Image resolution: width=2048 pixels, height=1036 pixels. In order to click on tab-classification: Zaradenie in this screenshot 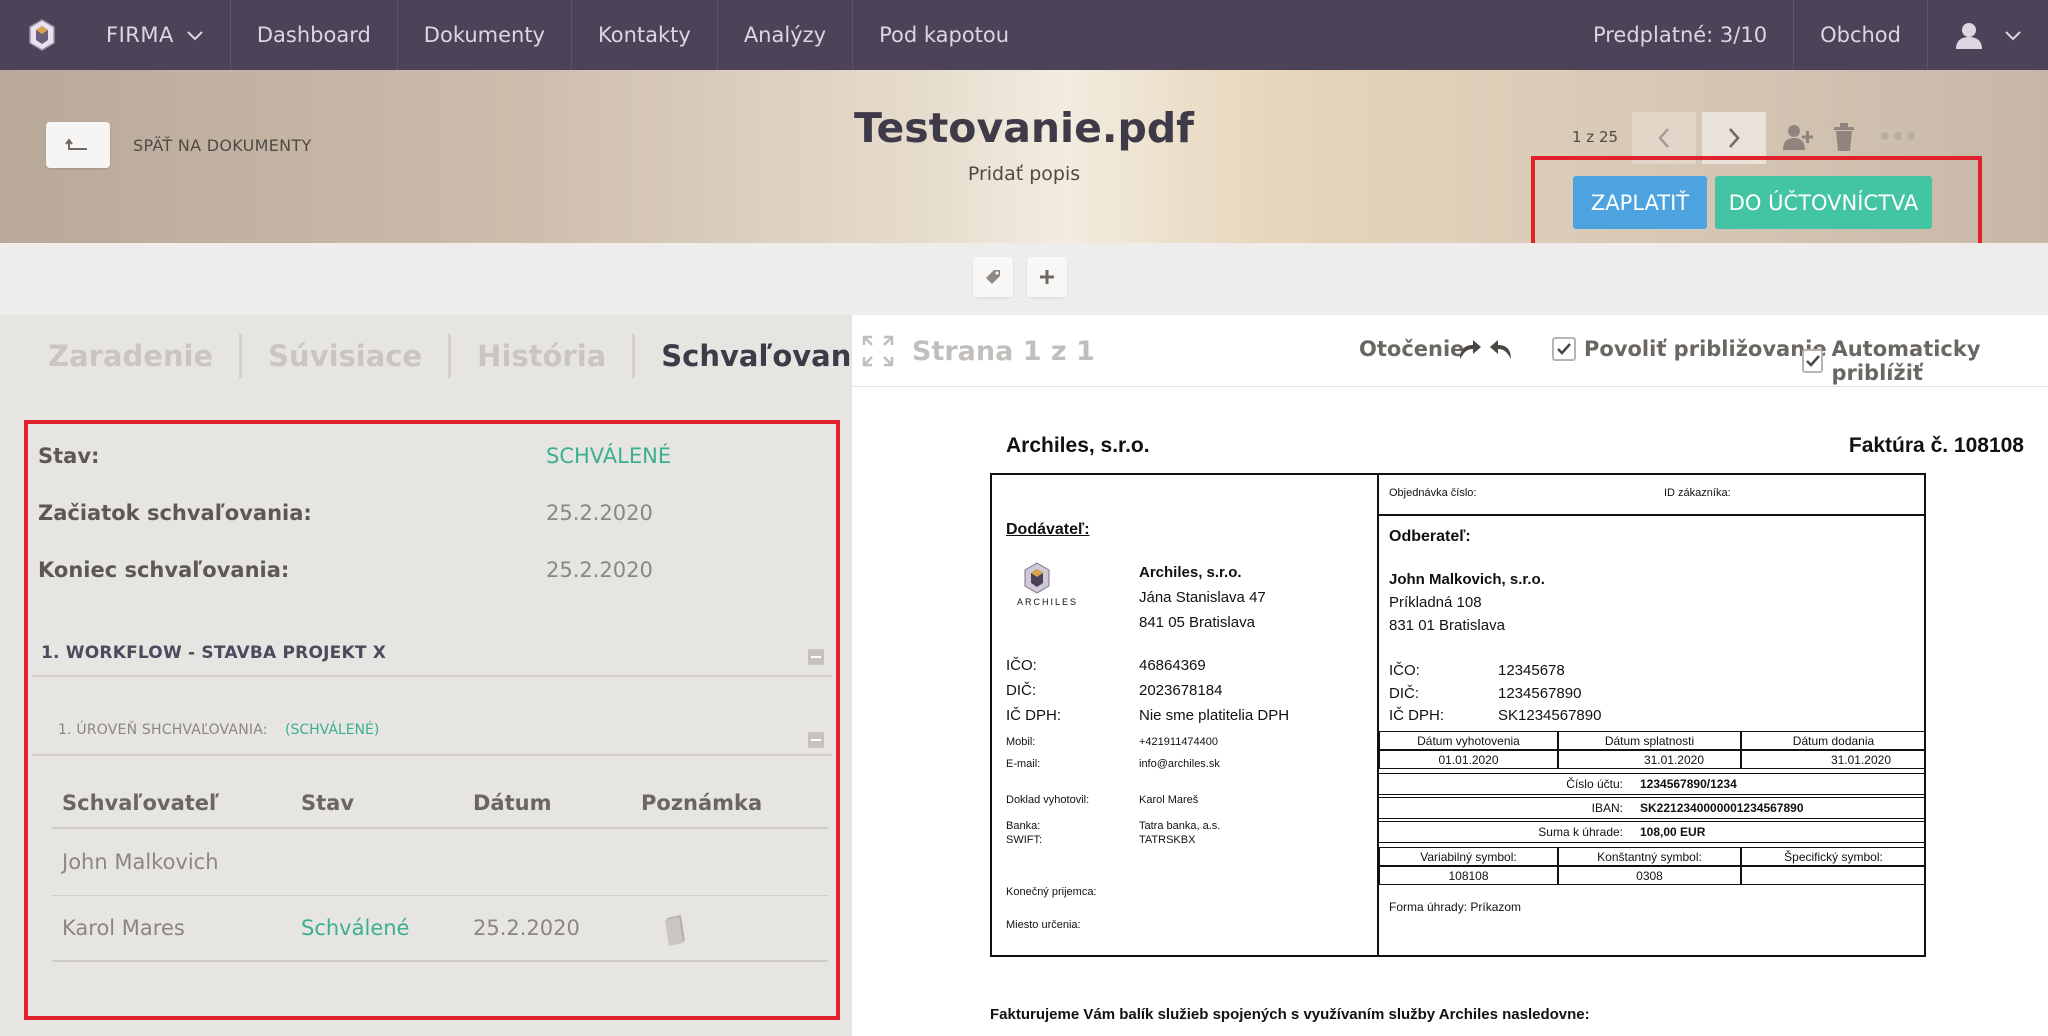, I will do `click(135, 356)`.